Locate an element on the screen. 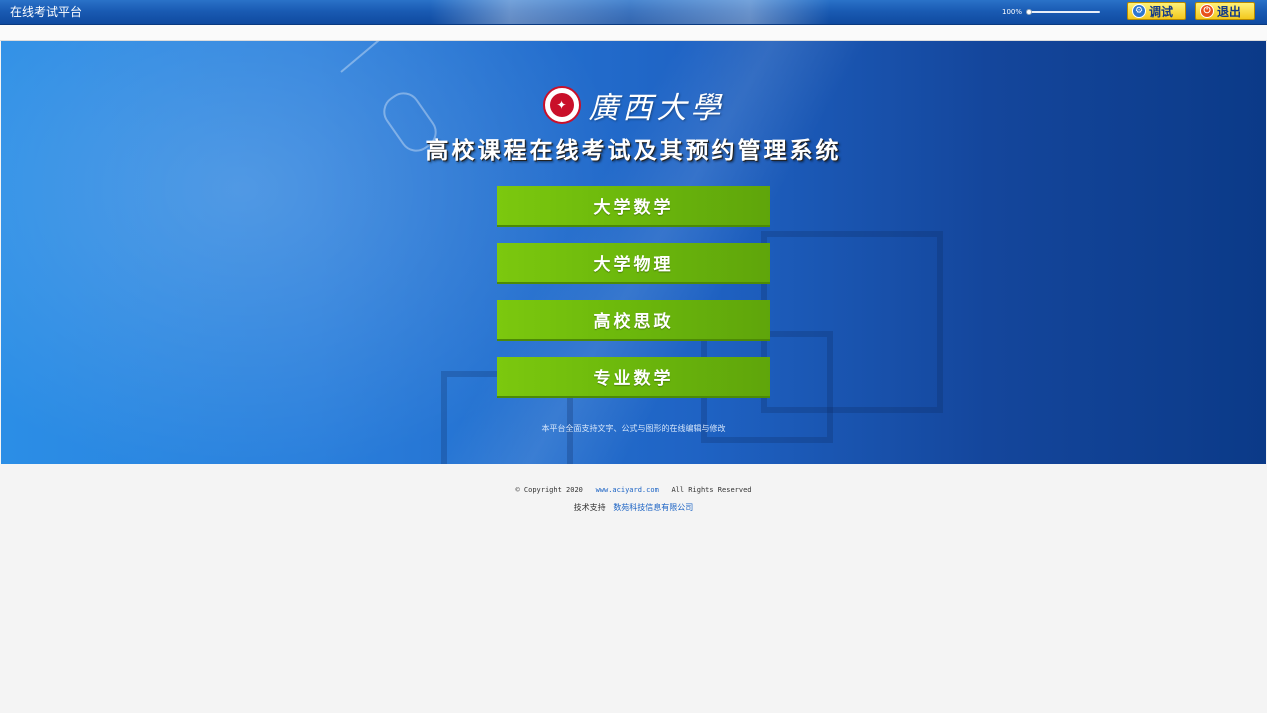  zoom-slider-track is located at coordinates (1065, 12).